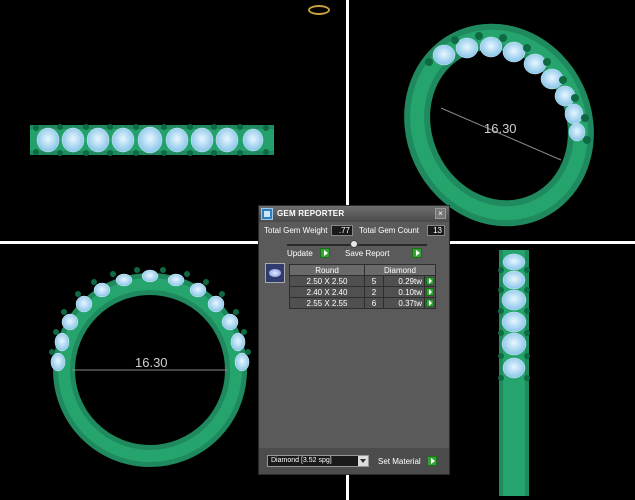  What do you see at coordinates (374, 292) in the screenshot?
I see `gem-qty: 2` at bounding box center [374, 292].